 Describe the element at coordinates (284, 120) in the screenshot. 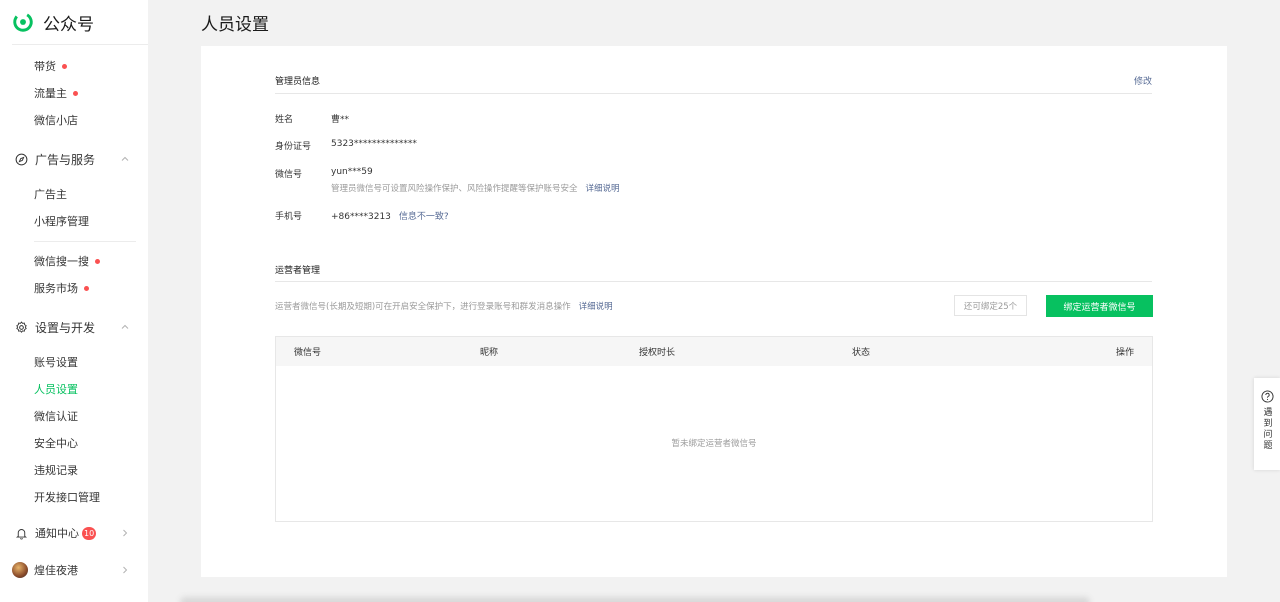

I see `name-label: 姓名` at that location.